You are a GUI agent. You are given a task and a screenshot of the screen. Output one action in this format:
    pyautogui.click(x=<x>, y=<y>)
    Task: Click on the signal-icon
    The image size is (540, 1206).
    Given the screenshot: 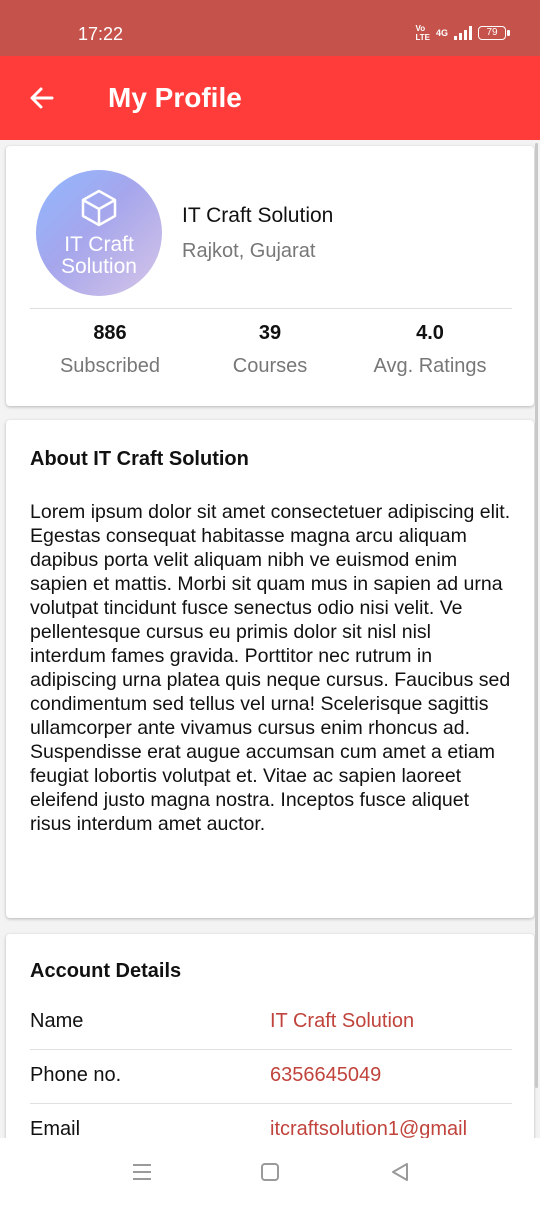 What is the action you would take?
    pyautogui.click(x=463, y=33)
    